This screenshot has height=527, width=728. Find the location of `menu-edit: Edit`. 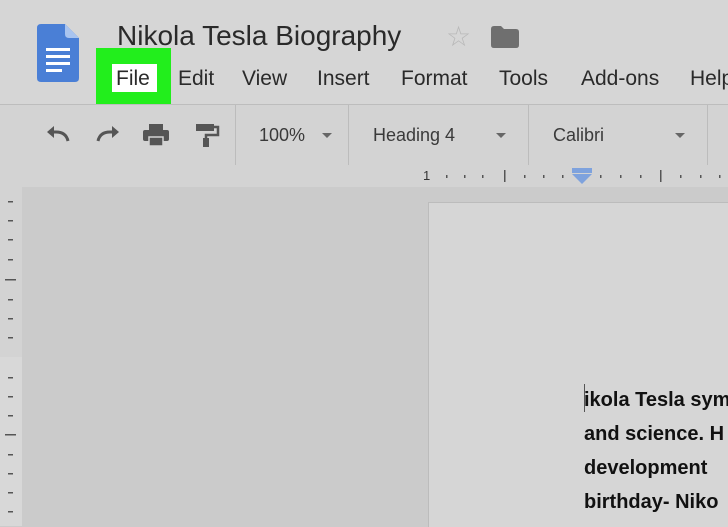

menu-edit: Edit is located at coordinates (196, 79).